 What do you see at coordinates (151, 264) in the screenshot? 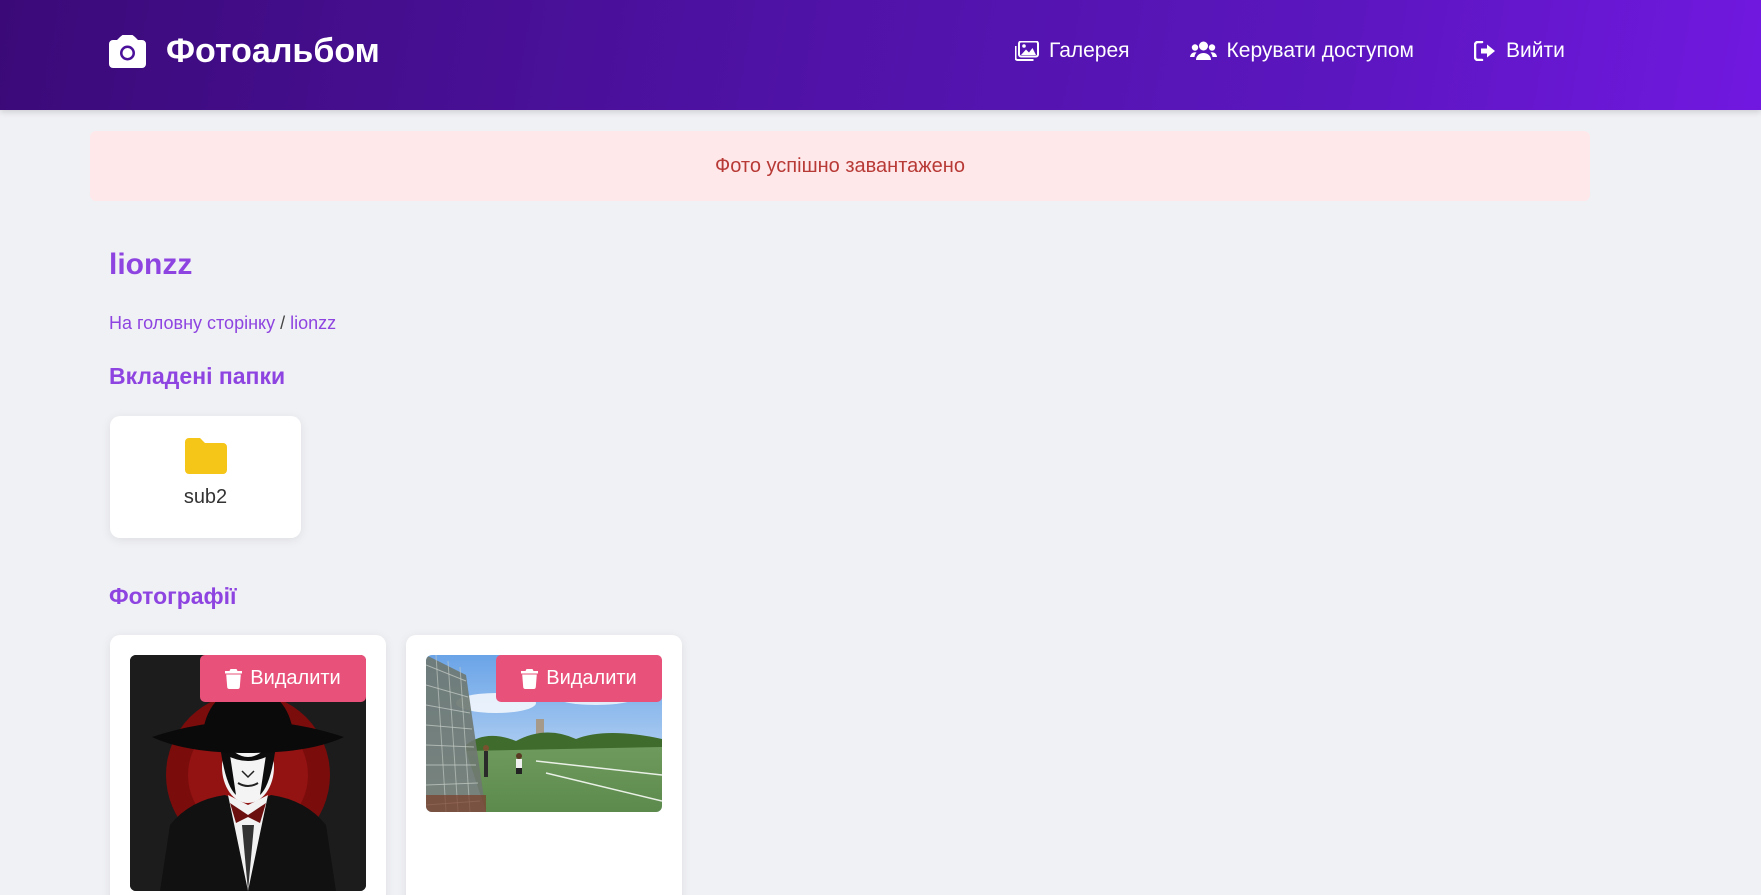
I see `page-title: lionzz` at bounding box center [151, 264].